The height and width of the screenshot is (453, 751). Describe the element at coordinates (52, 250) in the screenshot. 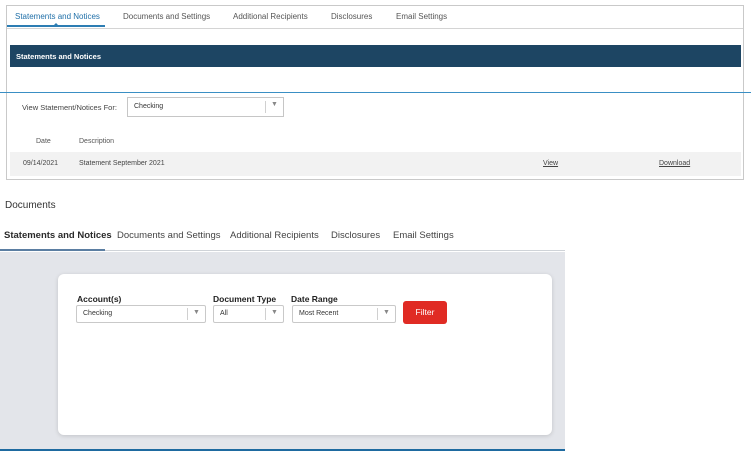

I see `active-tab-bar` at that location.